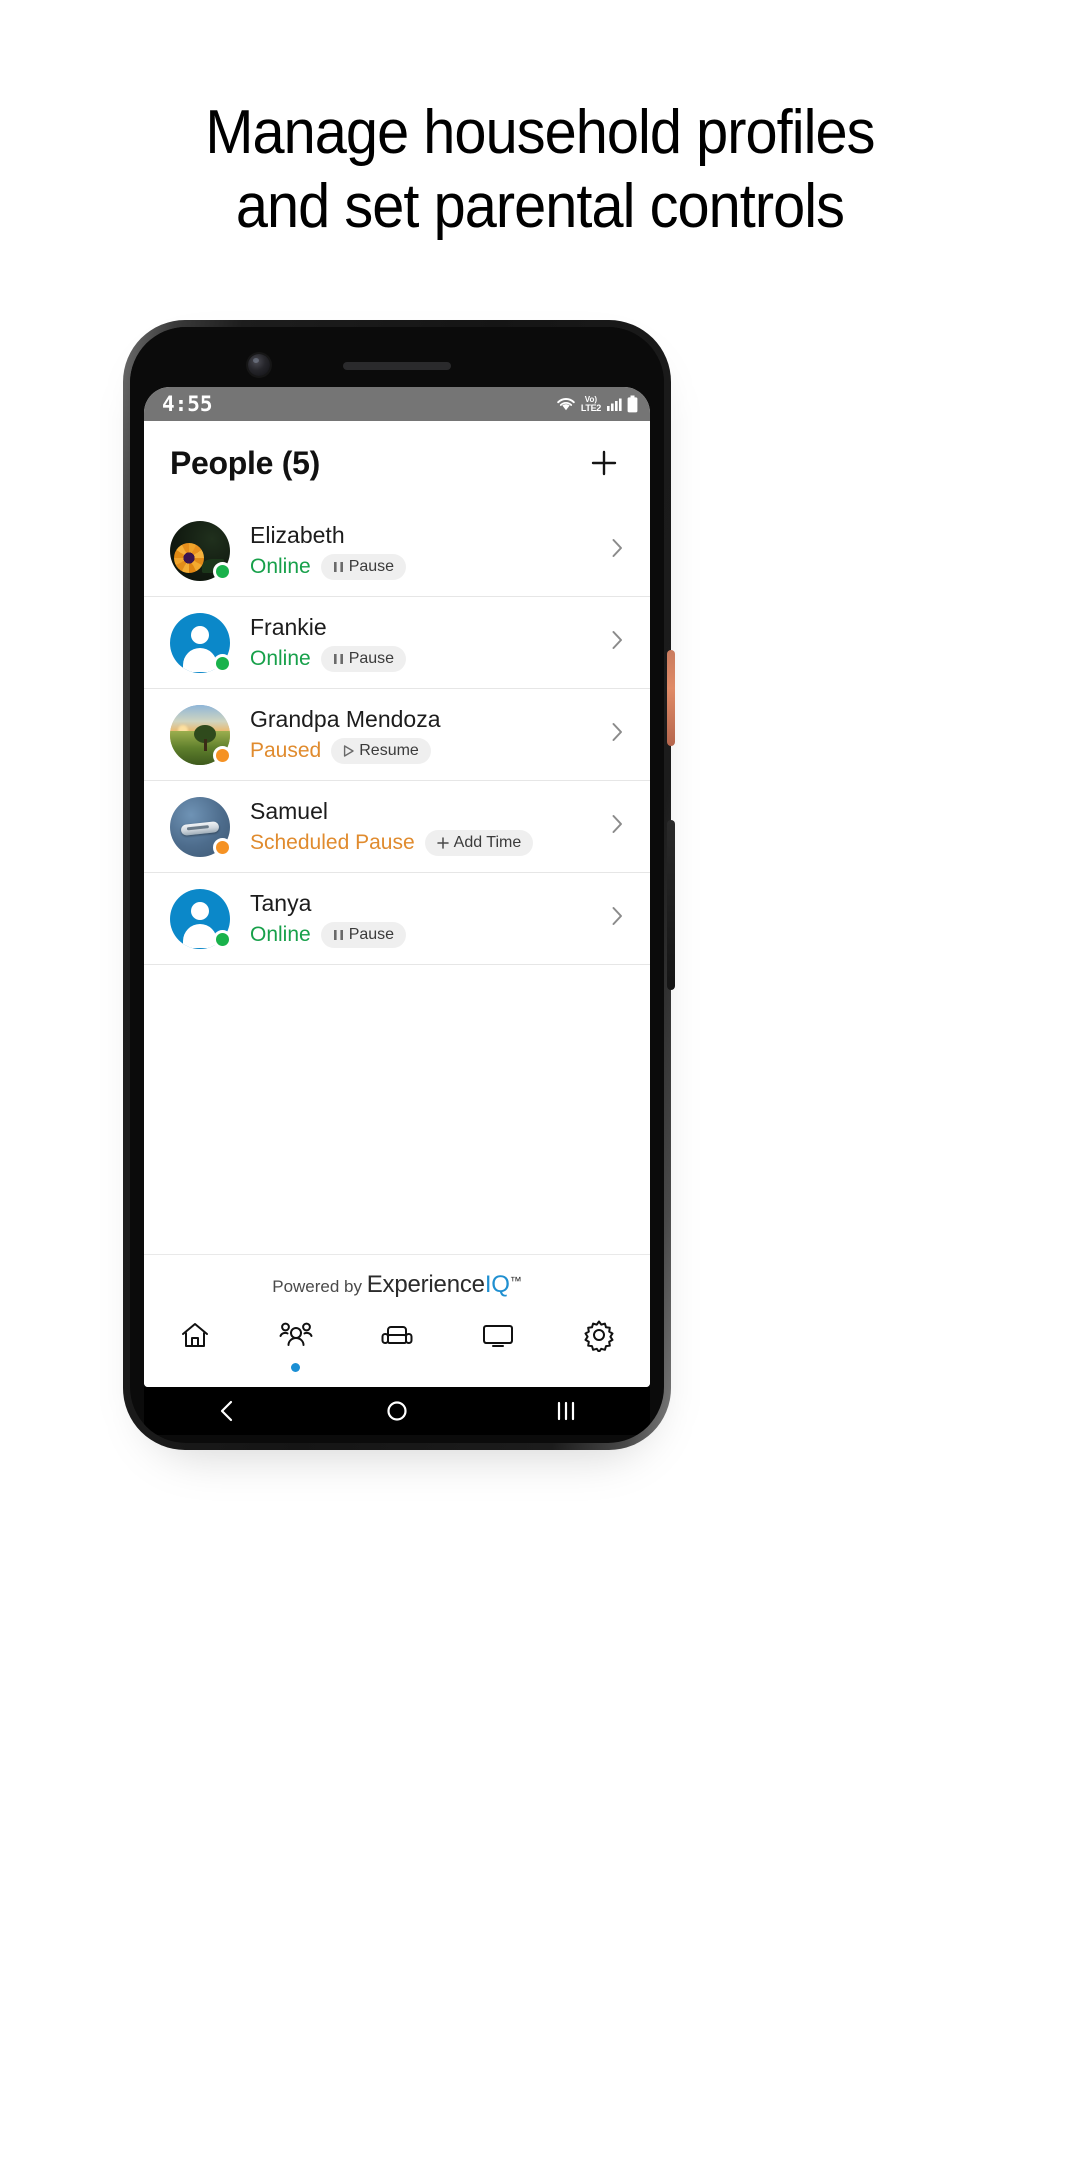 This screenshot has width=1080, height=2160. Describe the element at coordinates (319, 1286) in the screenshot. I see `powered-by-label: Powered by` at that location.